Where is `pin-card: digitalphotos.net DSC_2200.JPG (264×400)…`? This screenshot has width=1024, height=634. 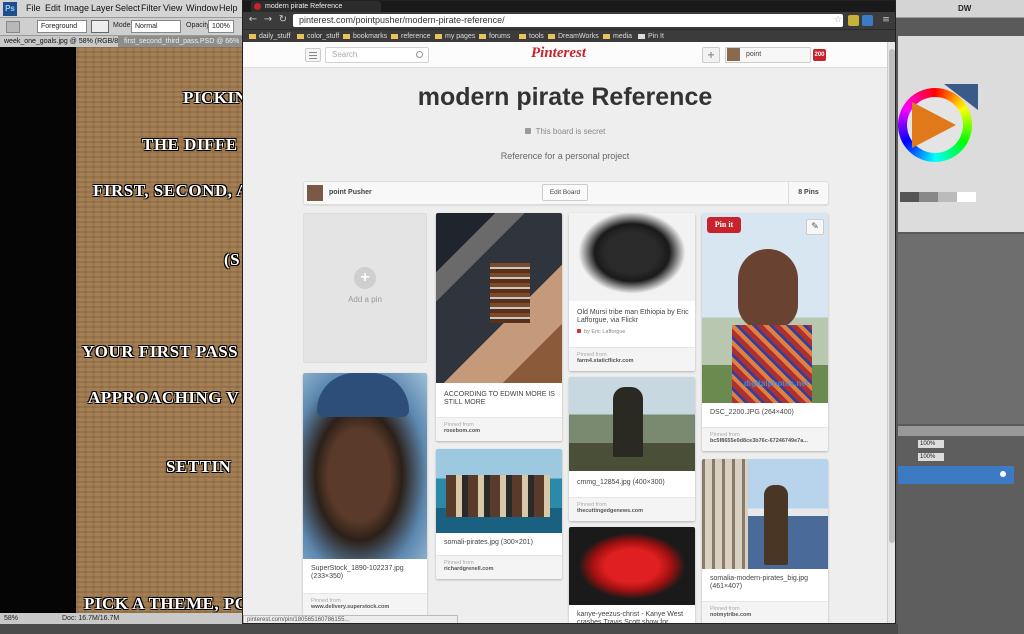 pin-card: digitalphotos.net DSC_2200.JPG (264×400)… is located at coordinates (765, 332).